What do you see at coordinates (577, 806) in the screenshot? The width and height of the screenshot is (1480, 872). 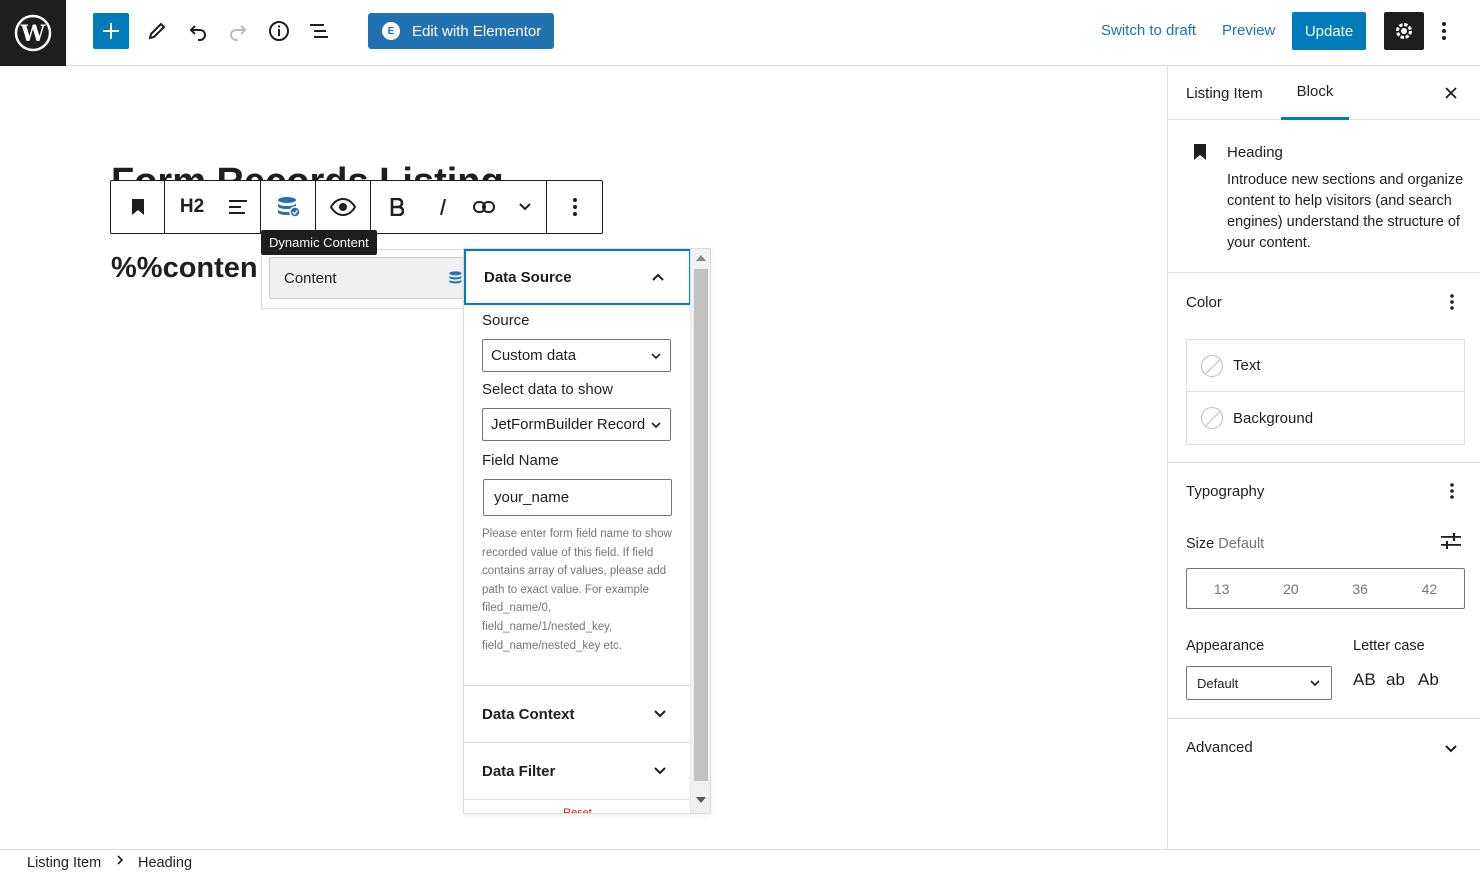 I see `reset-button: Reset` at bounding box center [577, 806].